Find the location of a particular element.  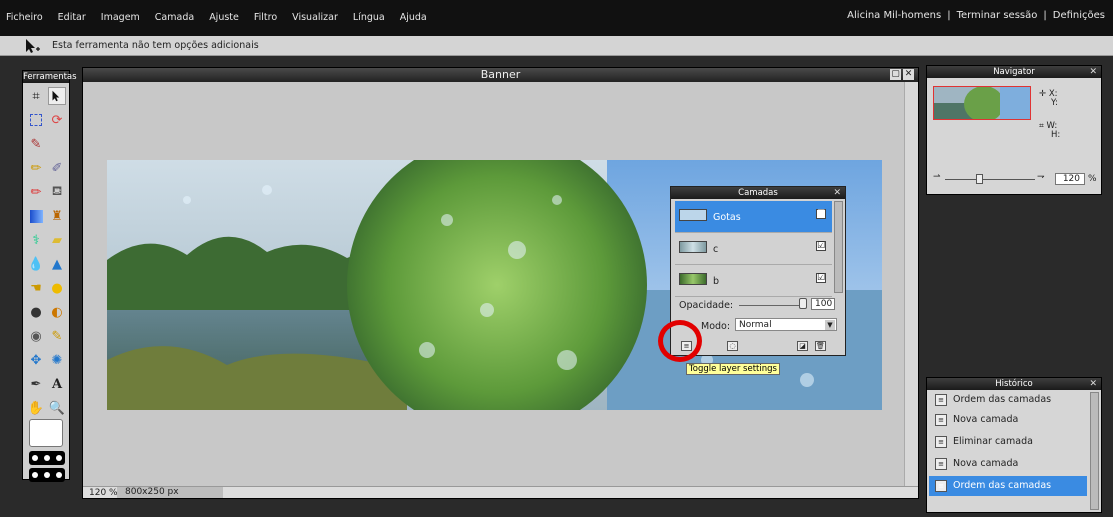

zoom-slider-track is located at coordinates (990, 179).